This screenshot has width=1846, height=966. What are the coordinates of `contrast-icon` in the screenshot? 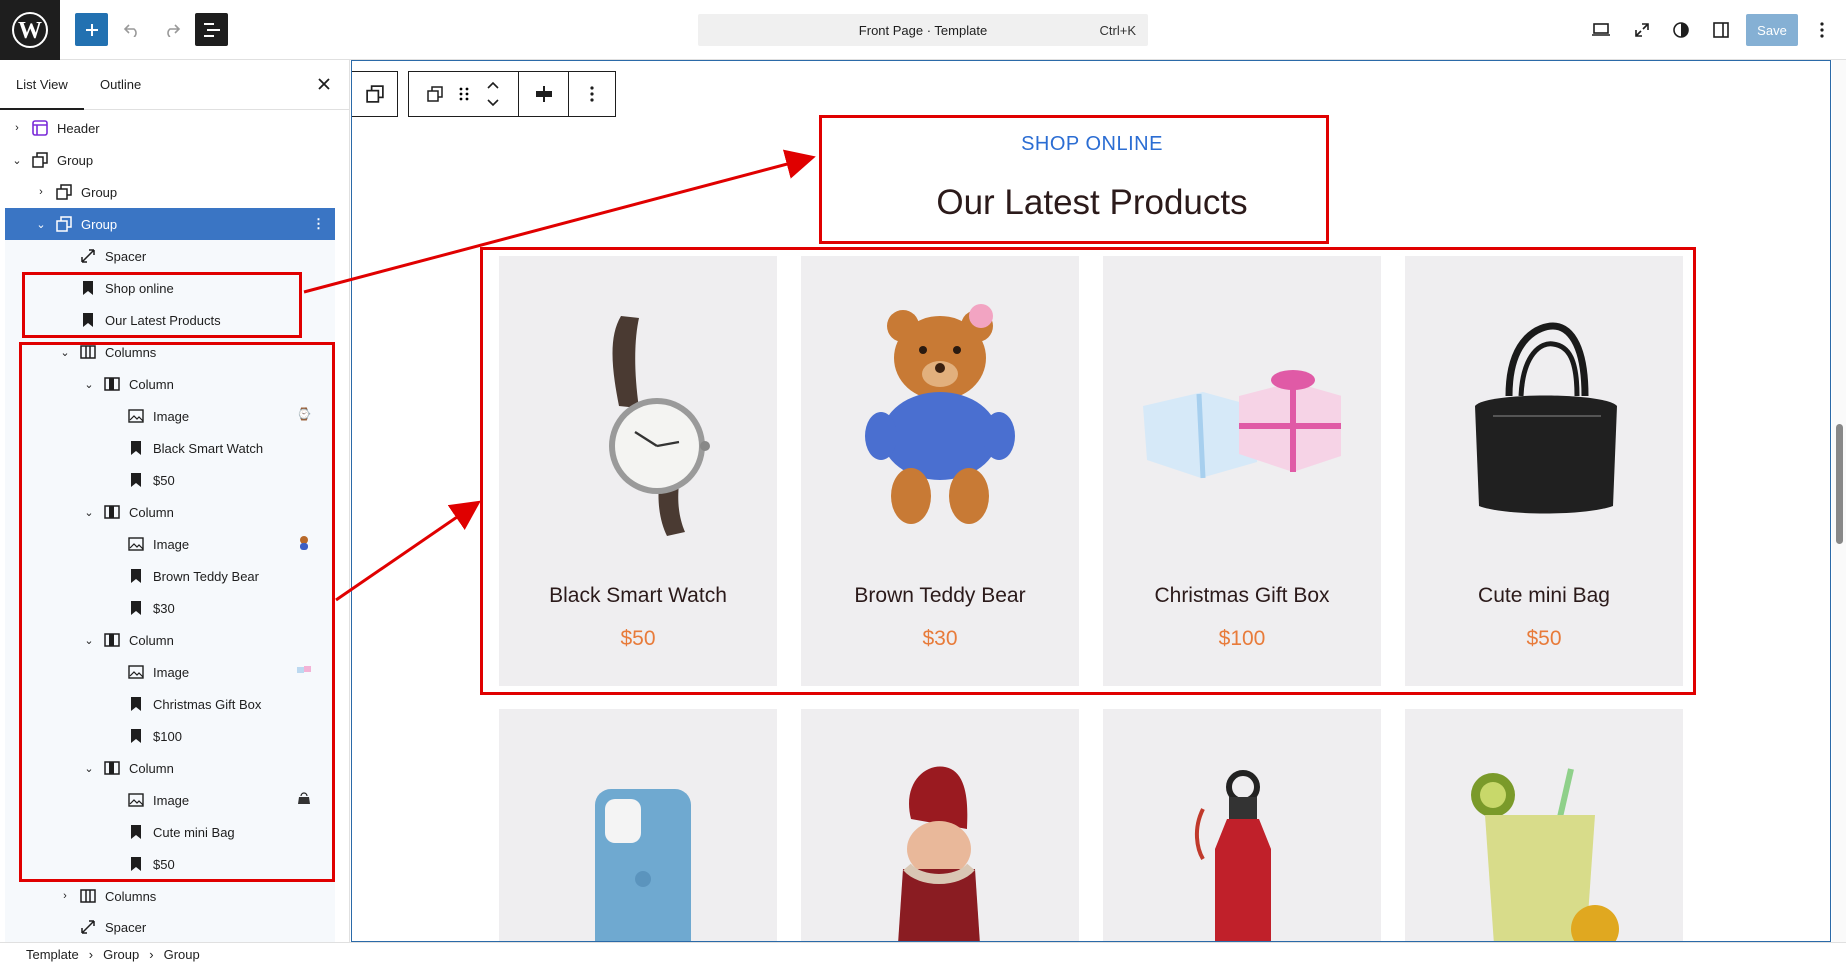 It's located at (1681, 30).